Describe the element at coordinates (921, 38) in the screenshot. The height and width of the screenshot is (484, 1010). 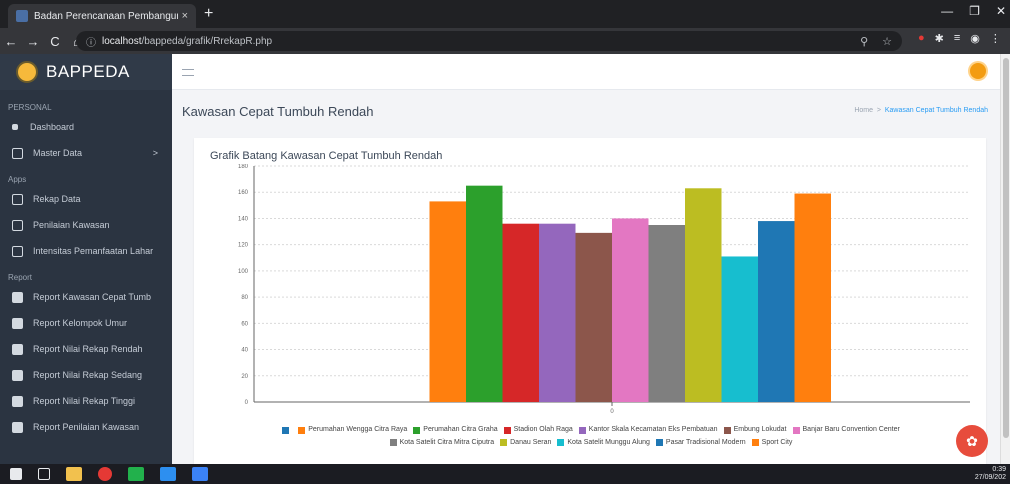
I see `extension-icon: ●` at that location.